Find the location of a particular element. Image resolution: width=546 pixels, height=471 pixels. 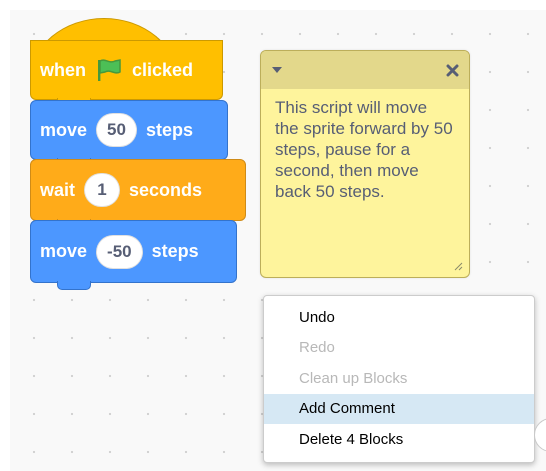

wait-seconds-input: 1 is located at coordinates (102, 190).